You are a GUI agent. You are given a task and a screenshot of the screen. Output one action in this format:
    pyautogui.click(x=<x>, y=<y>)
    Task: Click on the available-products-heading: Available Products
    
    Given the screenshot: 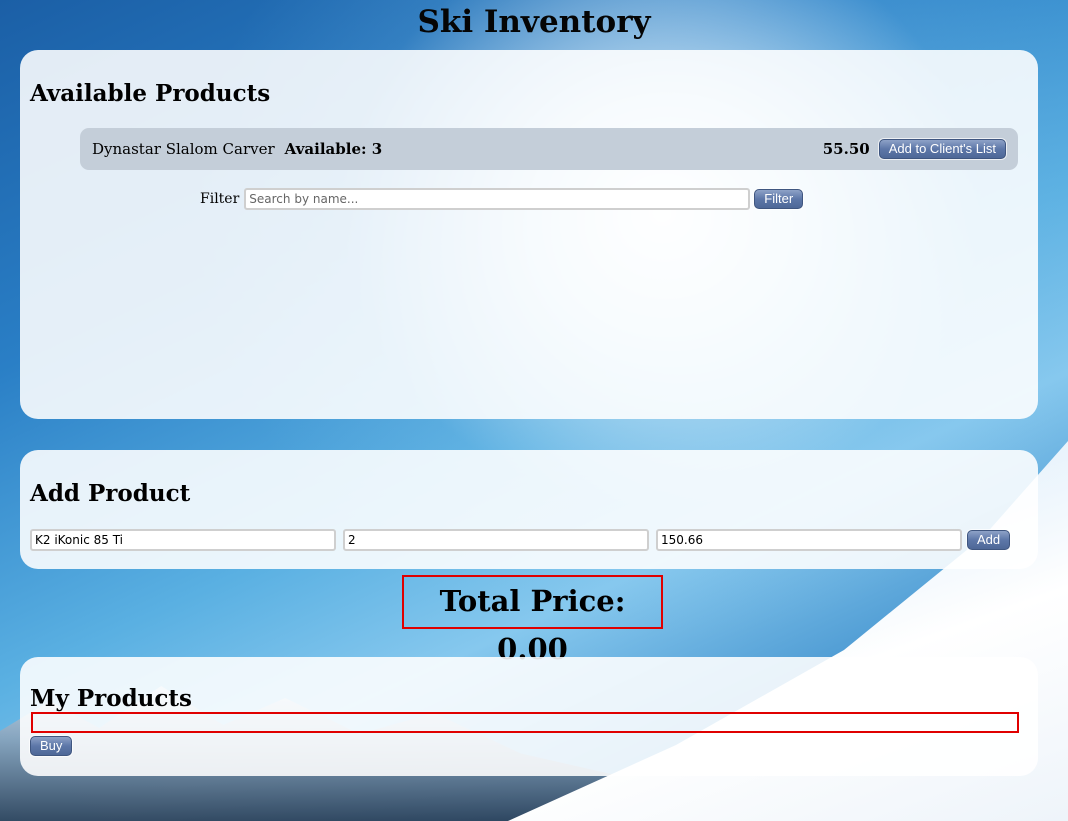 What is the action you would take?
    pyautogui.click(x=150, y=93)
    